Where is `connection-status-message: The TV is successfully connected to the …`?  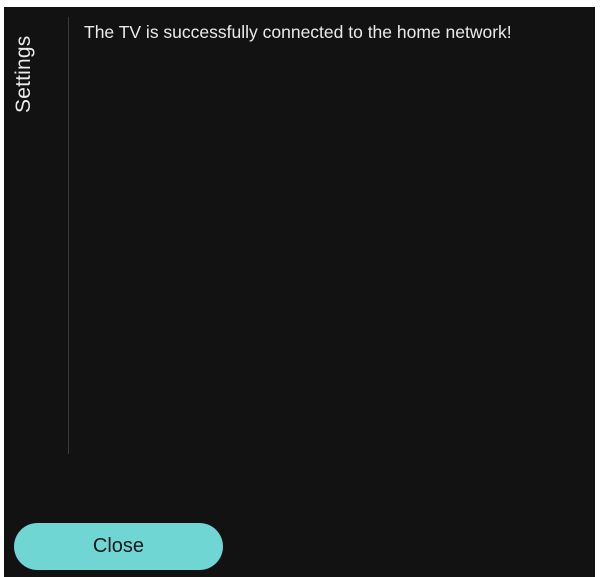 connection-status-message: The TV is successfully connected to the … is located at coordinates (298, 32).